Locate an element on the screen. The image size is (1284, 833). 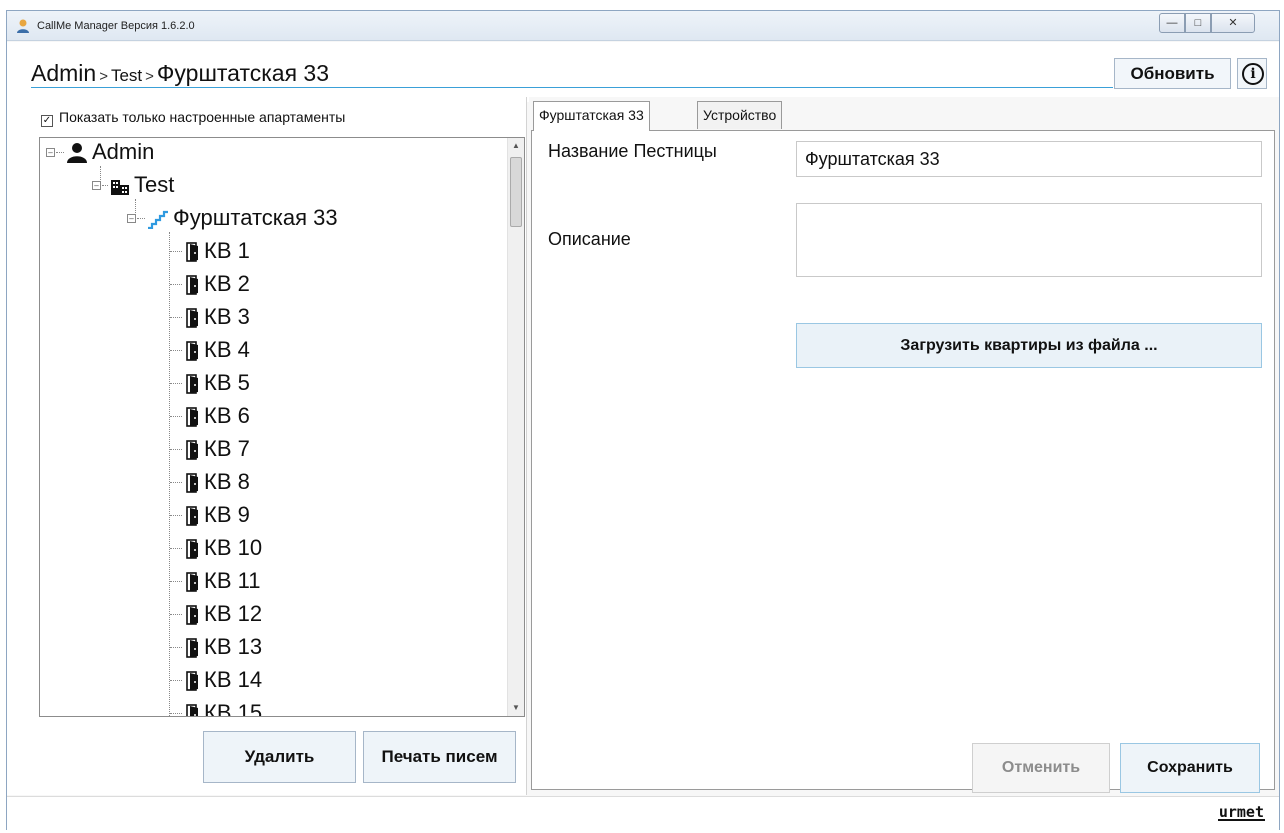
tree-node-apartment: КВ 3 is located at coordinates (218, 317).